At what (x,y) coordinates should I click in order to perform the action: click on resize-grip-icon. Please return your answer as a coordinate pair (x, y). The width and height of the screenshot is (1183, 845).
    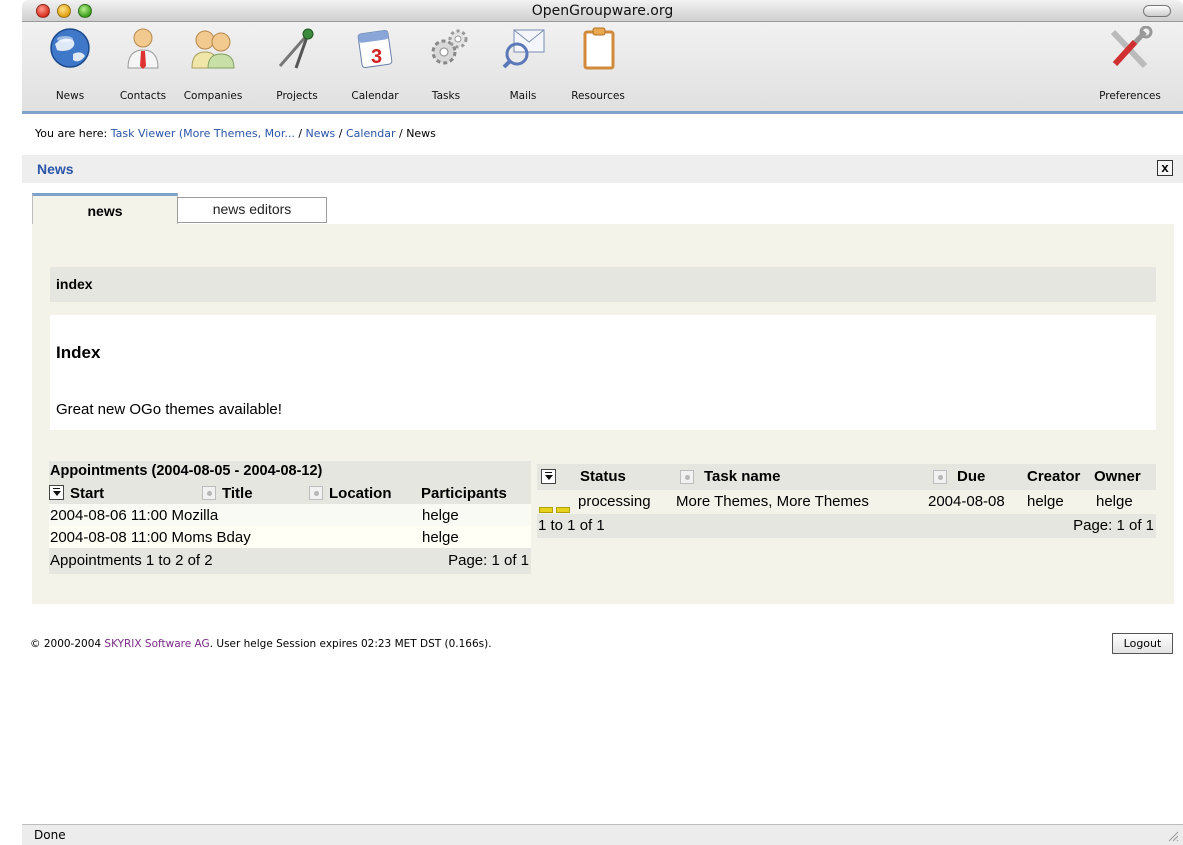
    Looking at the image, I should click on (1172, 835).